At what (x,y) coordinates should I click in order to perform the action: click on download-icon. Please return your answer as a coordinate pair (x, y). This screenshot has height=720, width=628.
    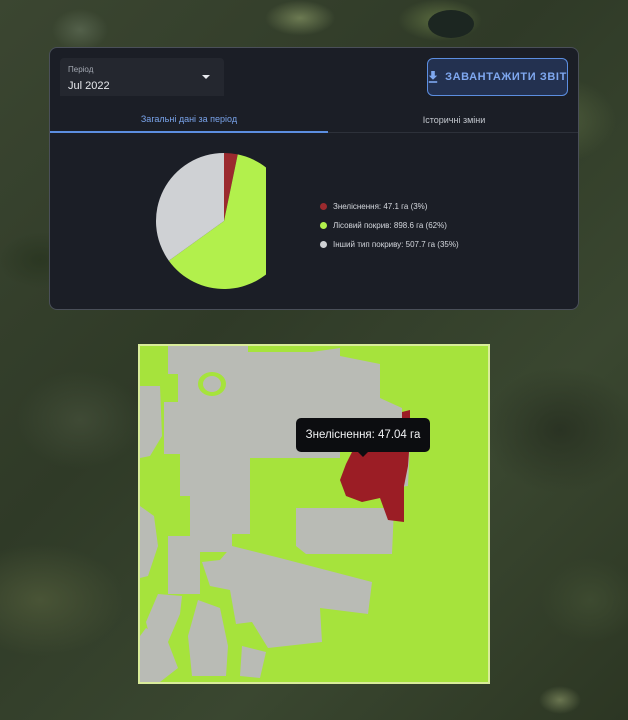
    Looking at the image, I should click on (433, 77).